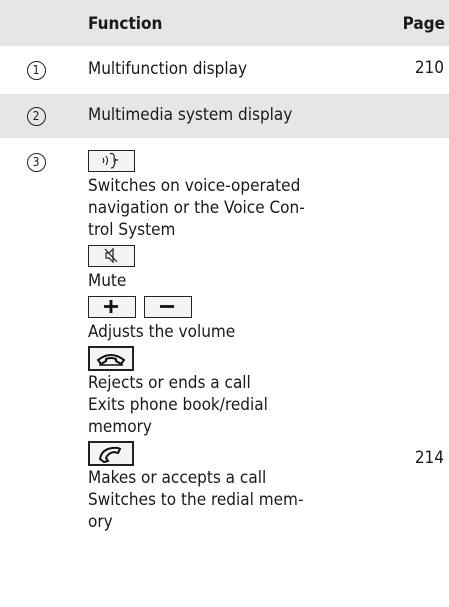 This screenshot has height=607, width=449. What do you see at coordinates (36, 23) in the screenshot?
I see `header-number-cell` at bounding box center [36, 23].